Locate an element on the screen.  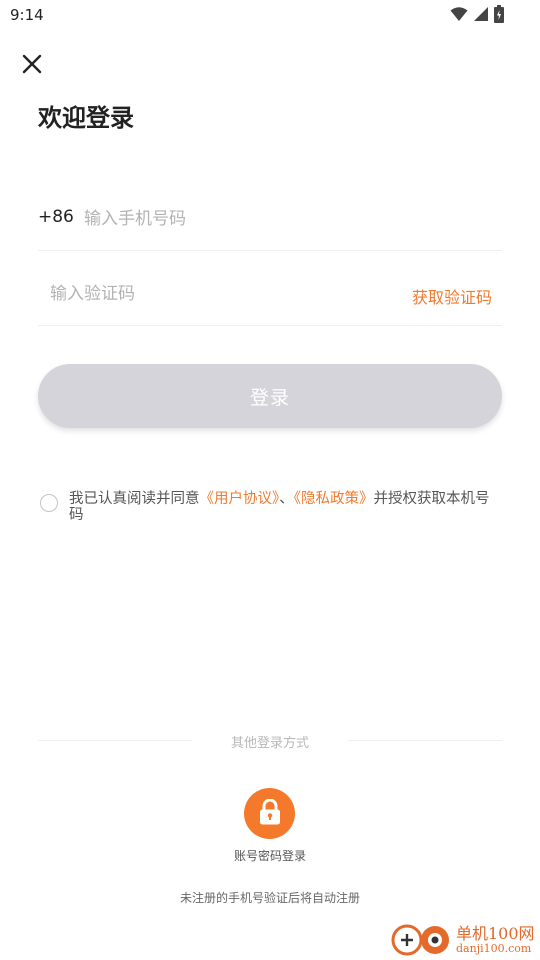
privacy-policy-link: 《隐私政策》 is located at coordinates (334, 499).